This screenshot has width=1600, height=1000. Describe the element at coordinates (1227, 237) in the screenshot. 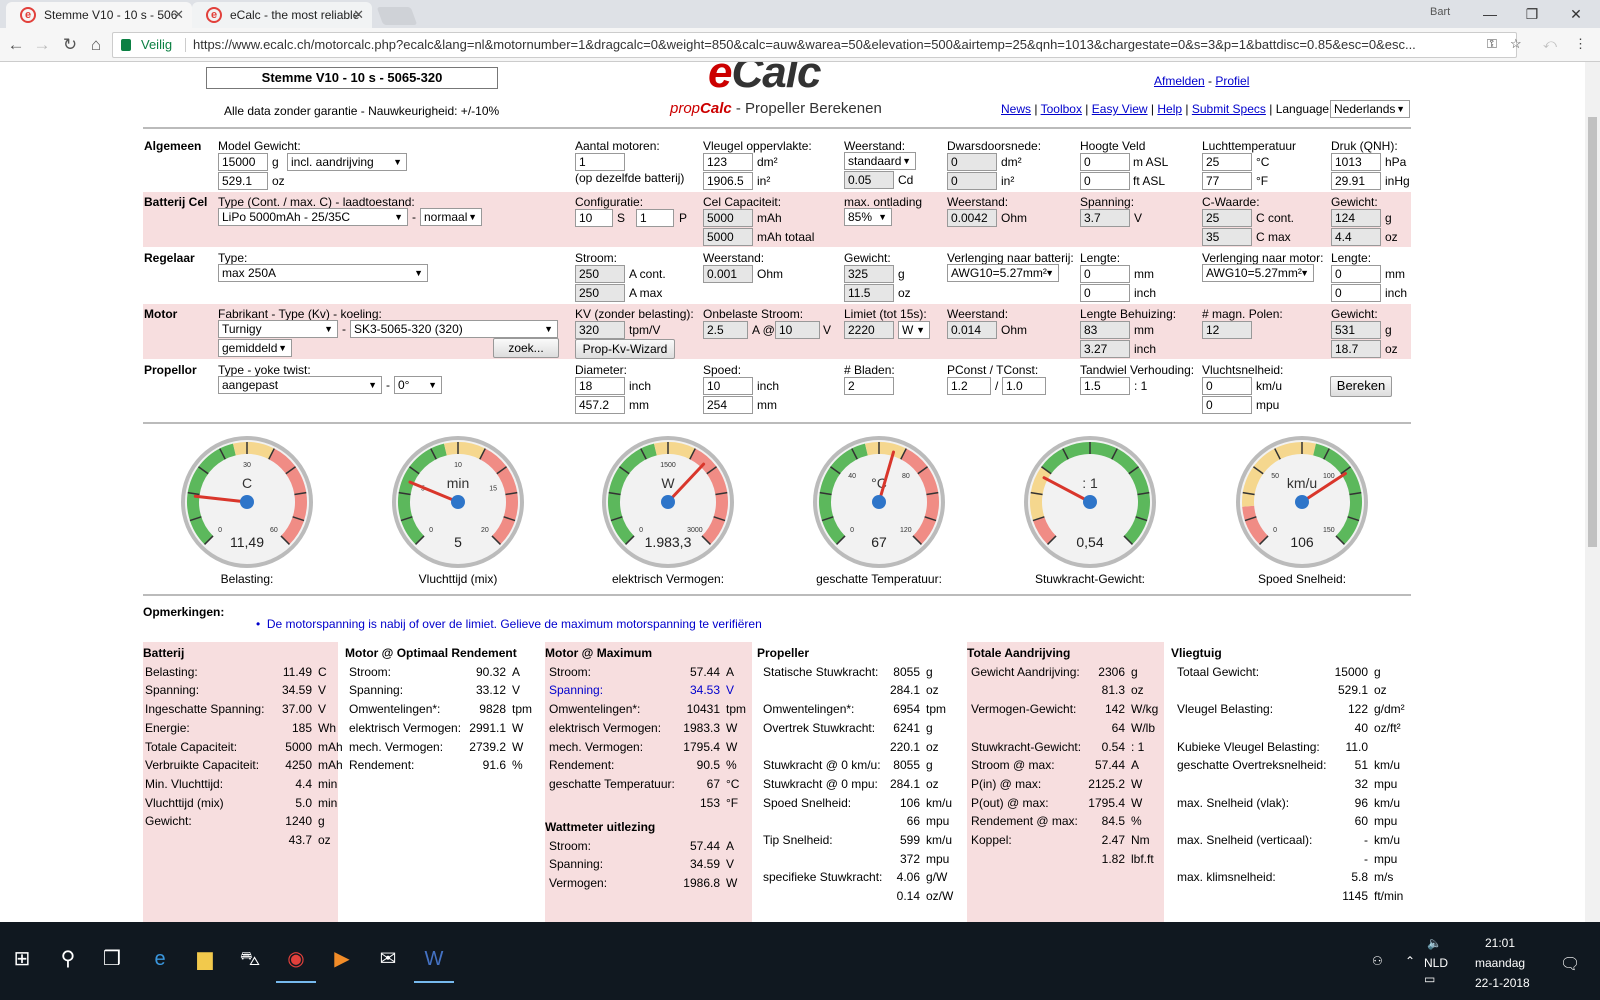

I see `c-max-input: 35` at that location.